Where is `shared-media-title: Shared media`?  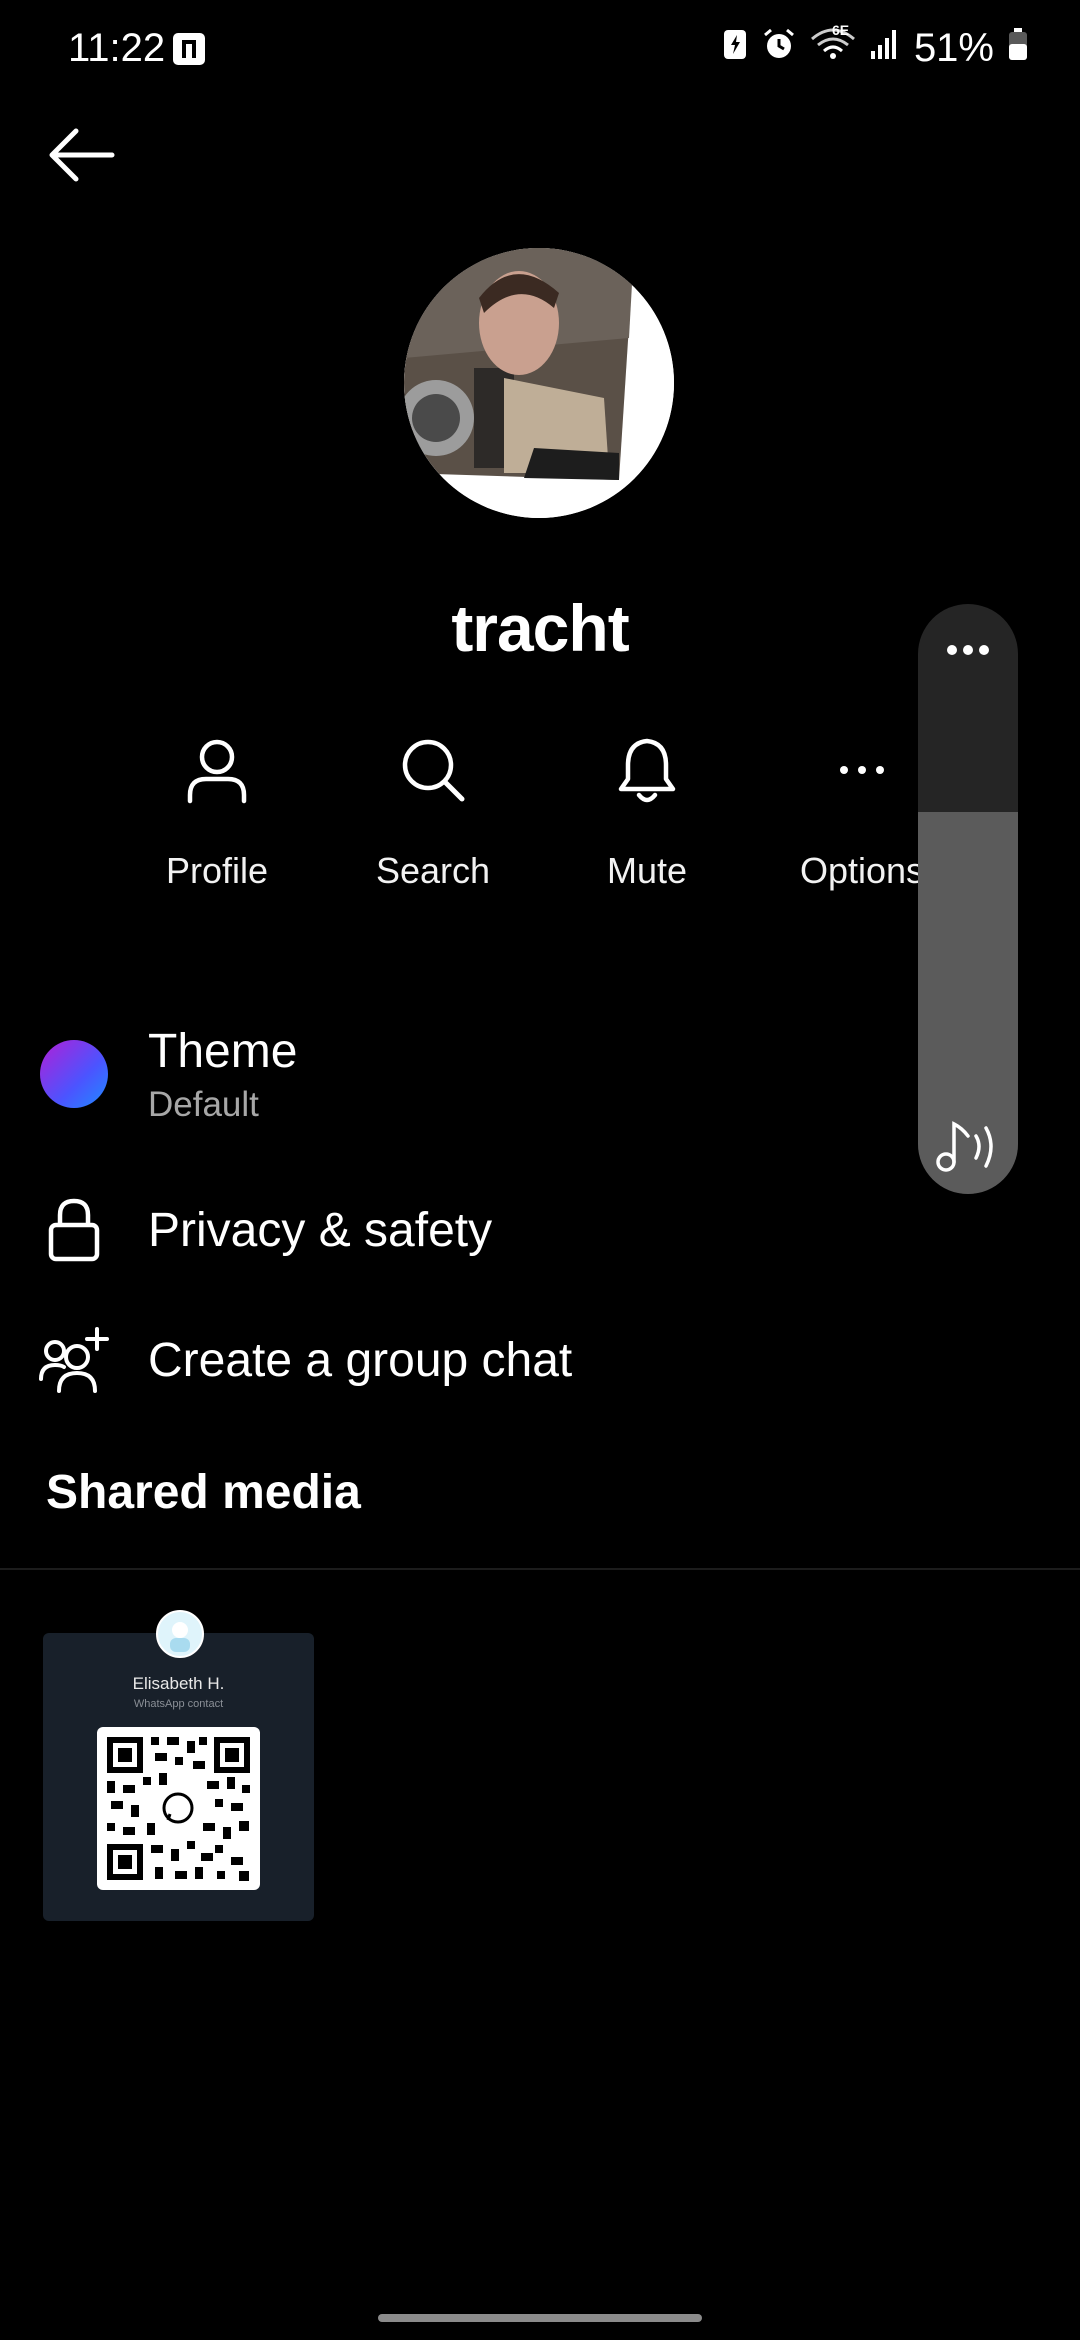 shared-media-title: Shared media is located at coordinates (203, 1492).